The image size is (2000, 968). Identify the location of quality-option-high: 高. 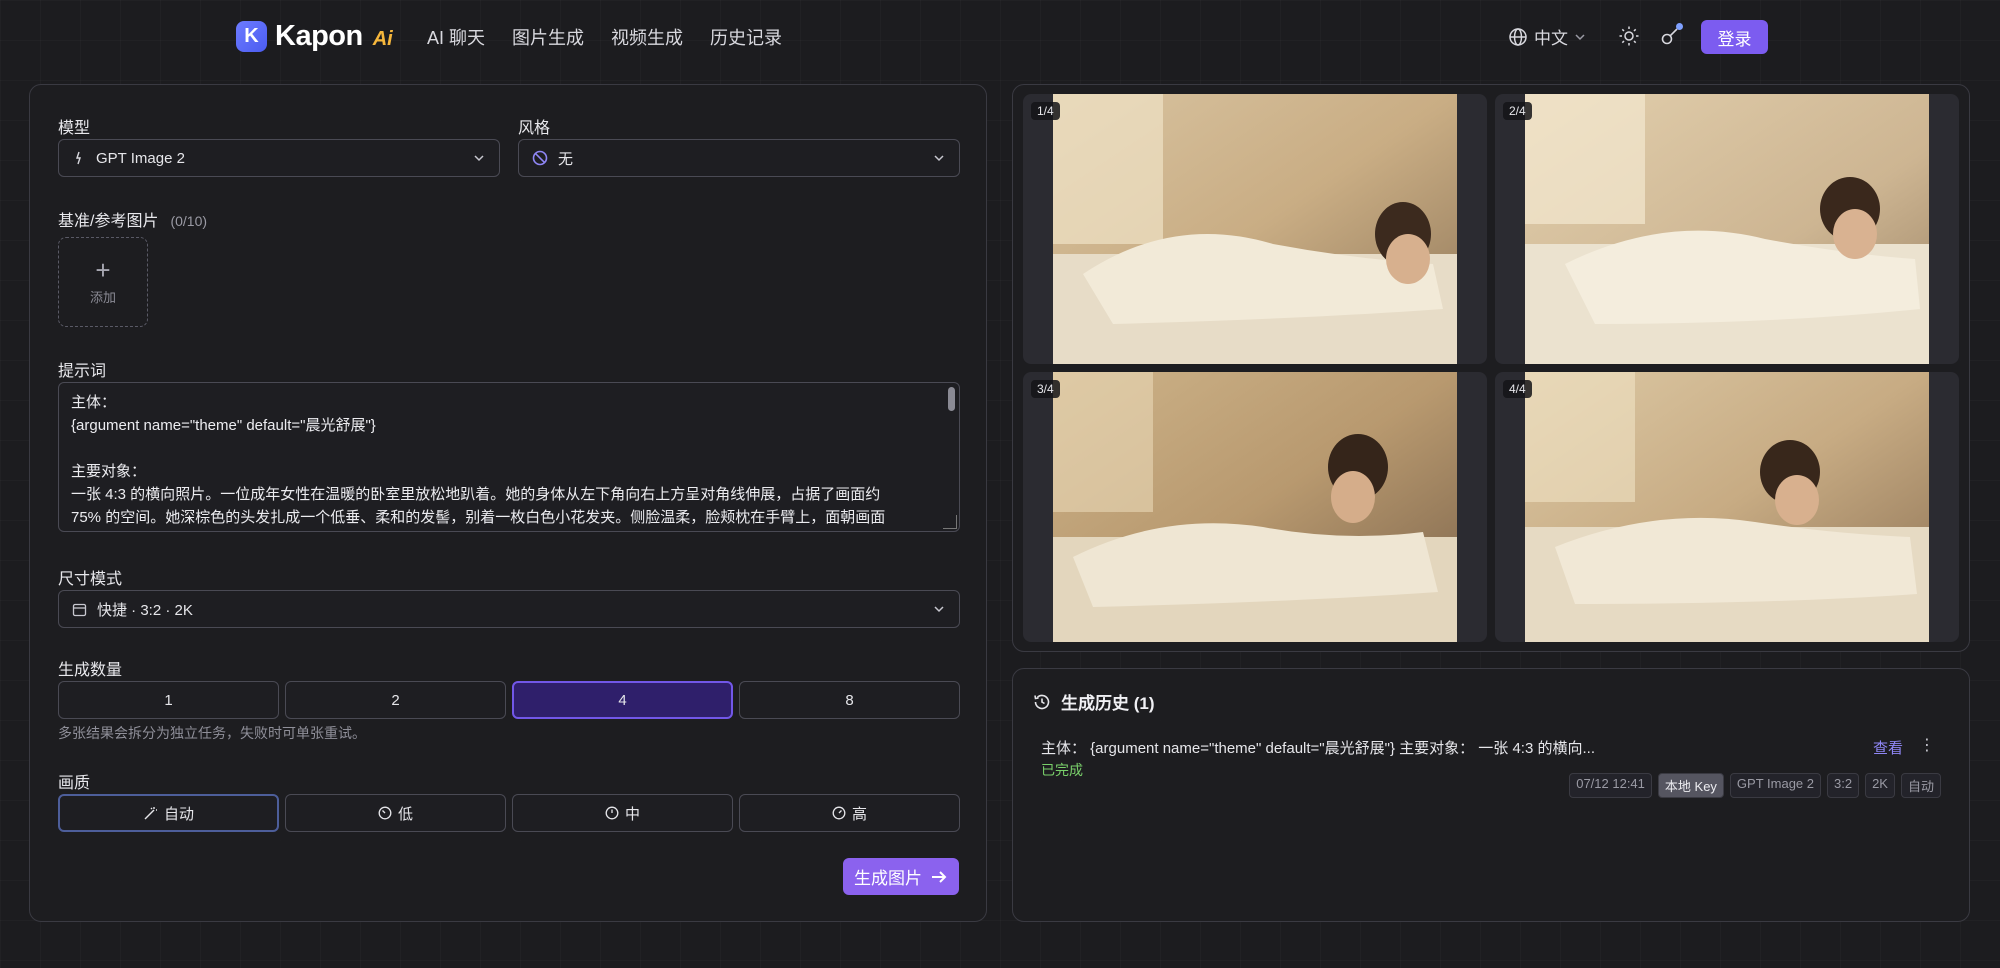
(849, 813).